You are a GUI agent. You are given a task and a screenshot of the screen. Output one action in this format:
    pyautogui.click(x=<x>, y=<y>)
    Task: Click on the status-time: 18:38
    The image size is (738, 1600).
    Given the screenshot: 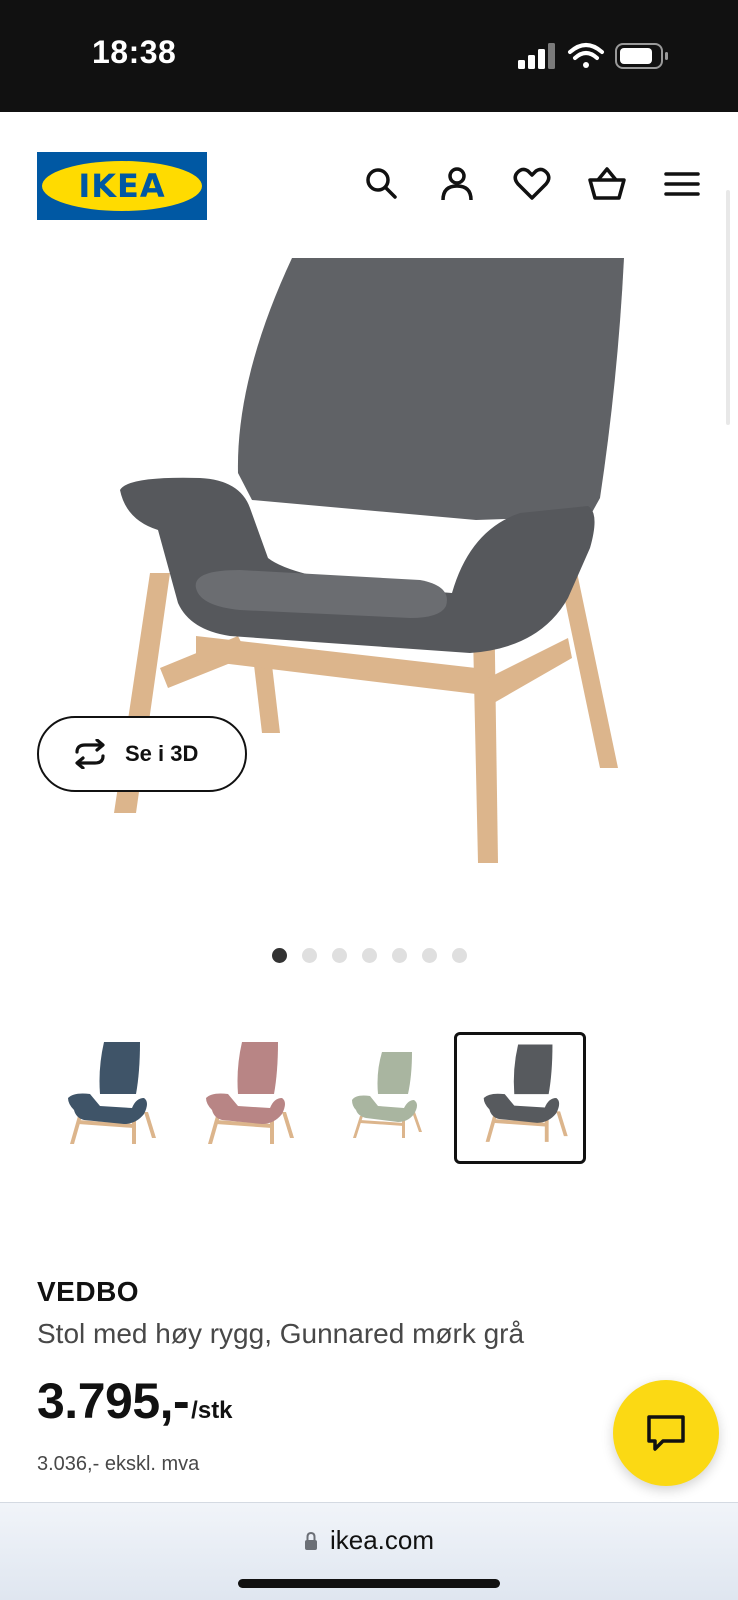 What is the action you would take?
    pyautogui.click(x=134, y=52)
    